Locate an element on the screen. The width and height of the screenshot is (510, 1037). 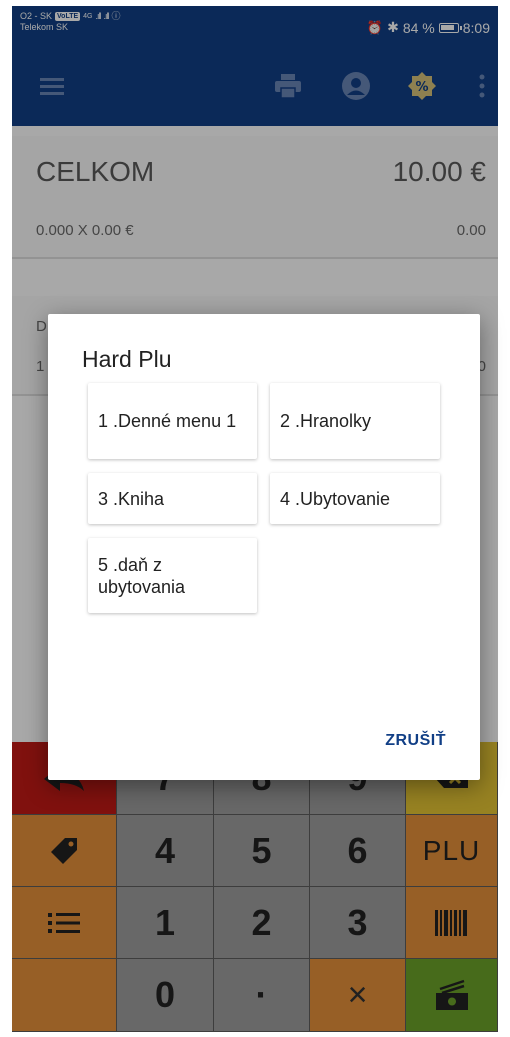
plu-item-kniha: 3 .Kniha is located at coordinates (172, 498).